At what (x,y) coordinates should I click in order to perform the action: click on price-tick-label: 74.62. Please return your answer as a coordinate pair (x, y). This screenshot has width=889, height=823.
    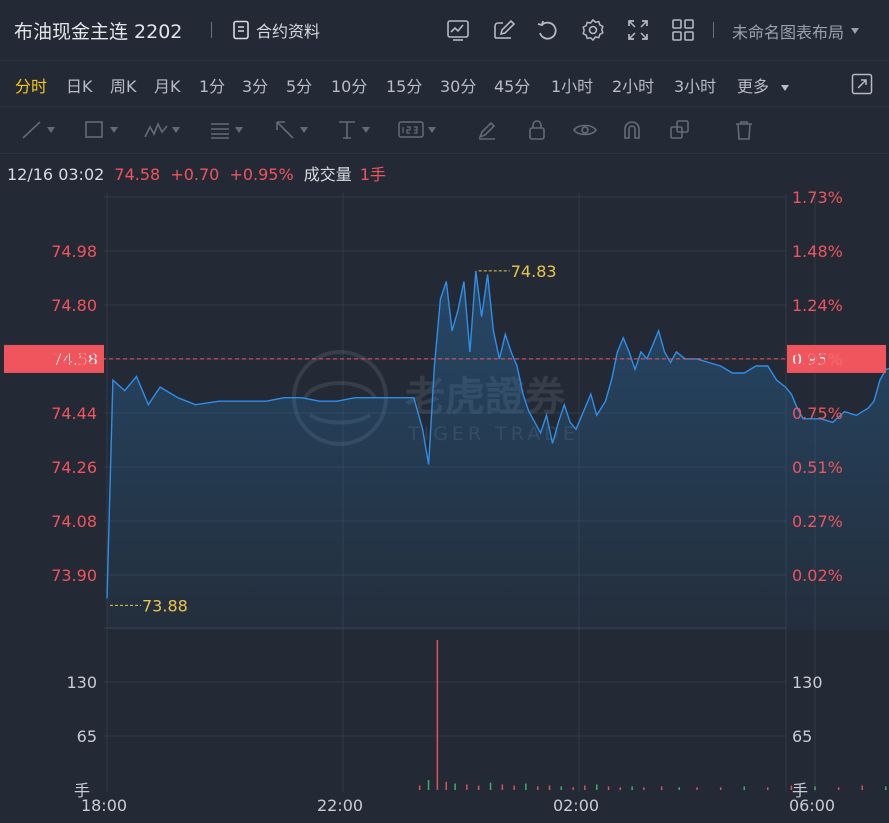
    Looking at the image, I should click on (74, 359).